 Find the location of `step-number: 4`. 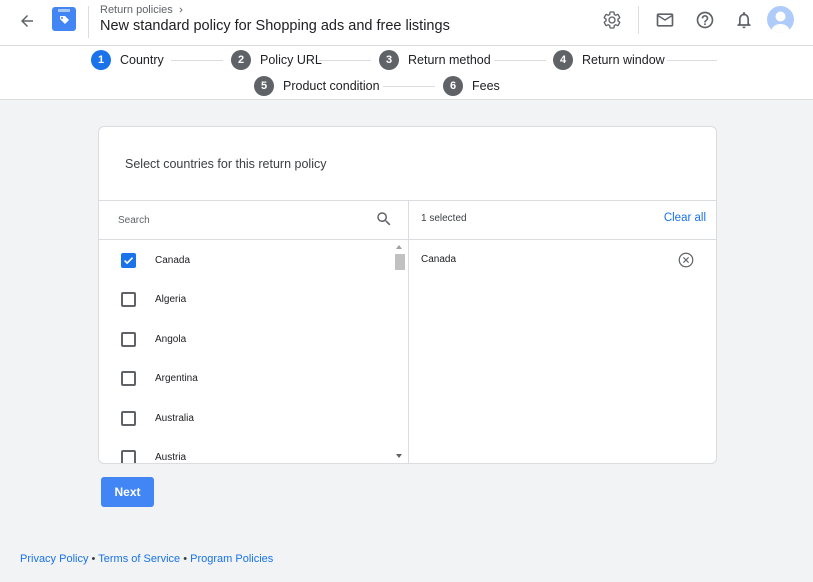

step-number: 4 is located at coordinates (563, 60).